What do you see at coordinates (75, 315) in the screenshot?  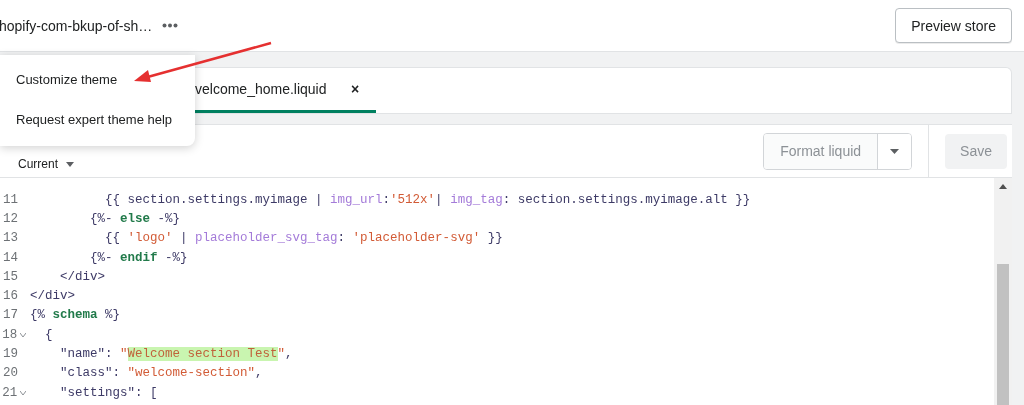 I see `code-line: {% schema %}` at bounding box center [75, 315].